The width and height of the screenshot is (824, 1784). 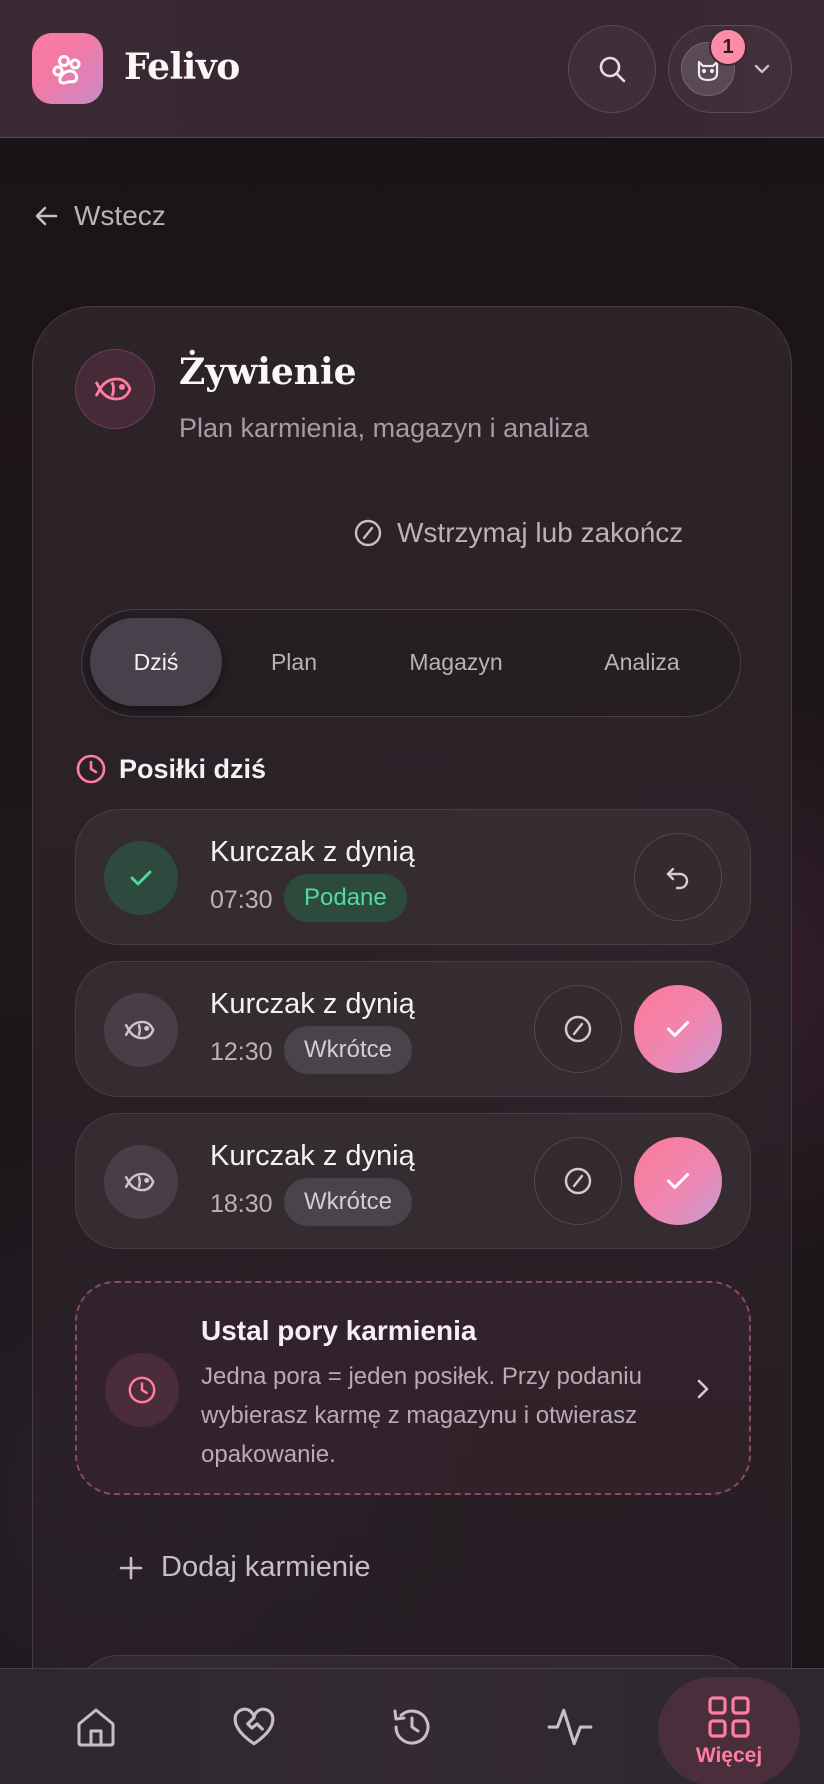 I want to click on notification-badge: 1, so click(x=728, y=47).